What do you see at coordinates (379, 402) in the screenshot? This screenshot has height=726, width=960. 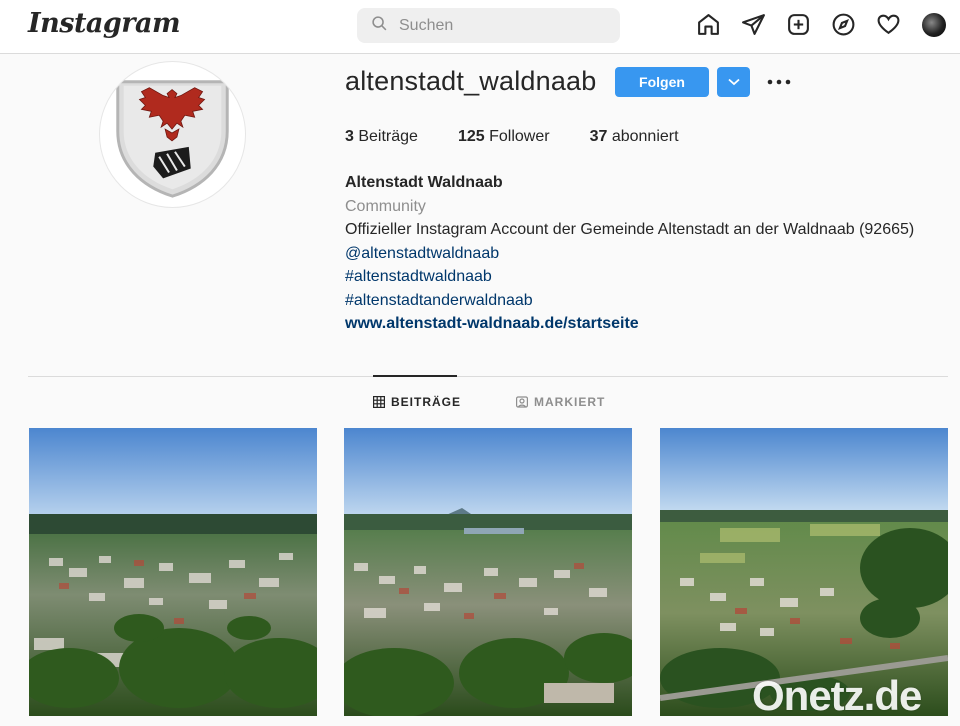 I see `grid-icon` at bounding box center [379, 402].